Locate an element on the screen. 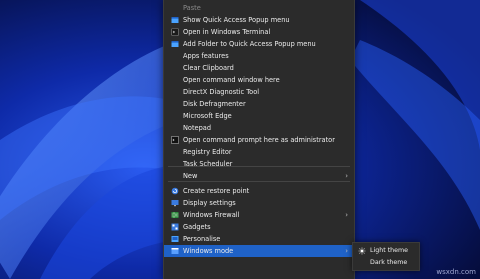  firewall-icon is located at coordinates (175, 215).